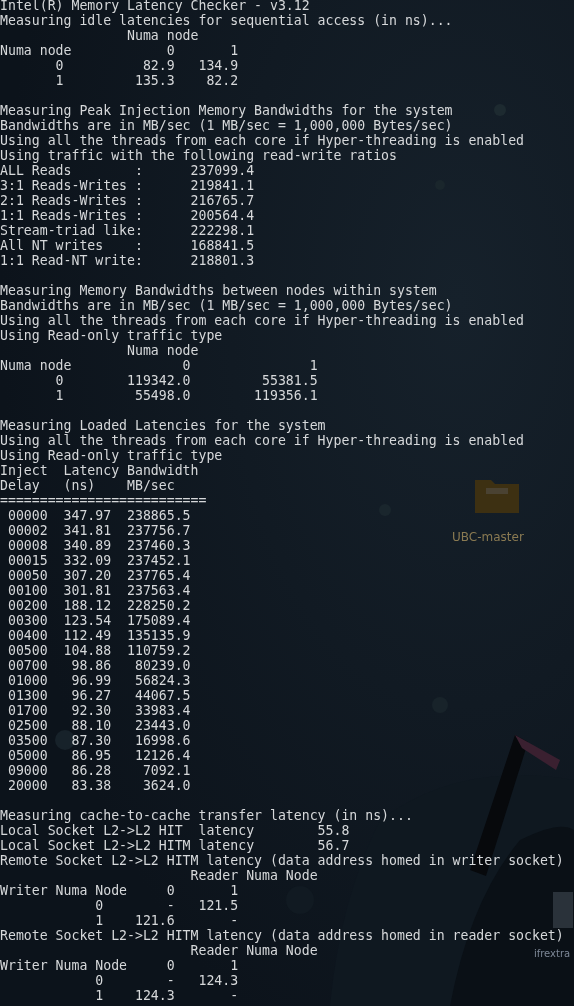 This screenshot has width=574, height=1006. What do you see at coordinates (282, 860) in the screenshot?
I see `output-line: Remote Socket L2->L2 HITM latency (data address homed in writer socket)` at bounding box center [282, 860].